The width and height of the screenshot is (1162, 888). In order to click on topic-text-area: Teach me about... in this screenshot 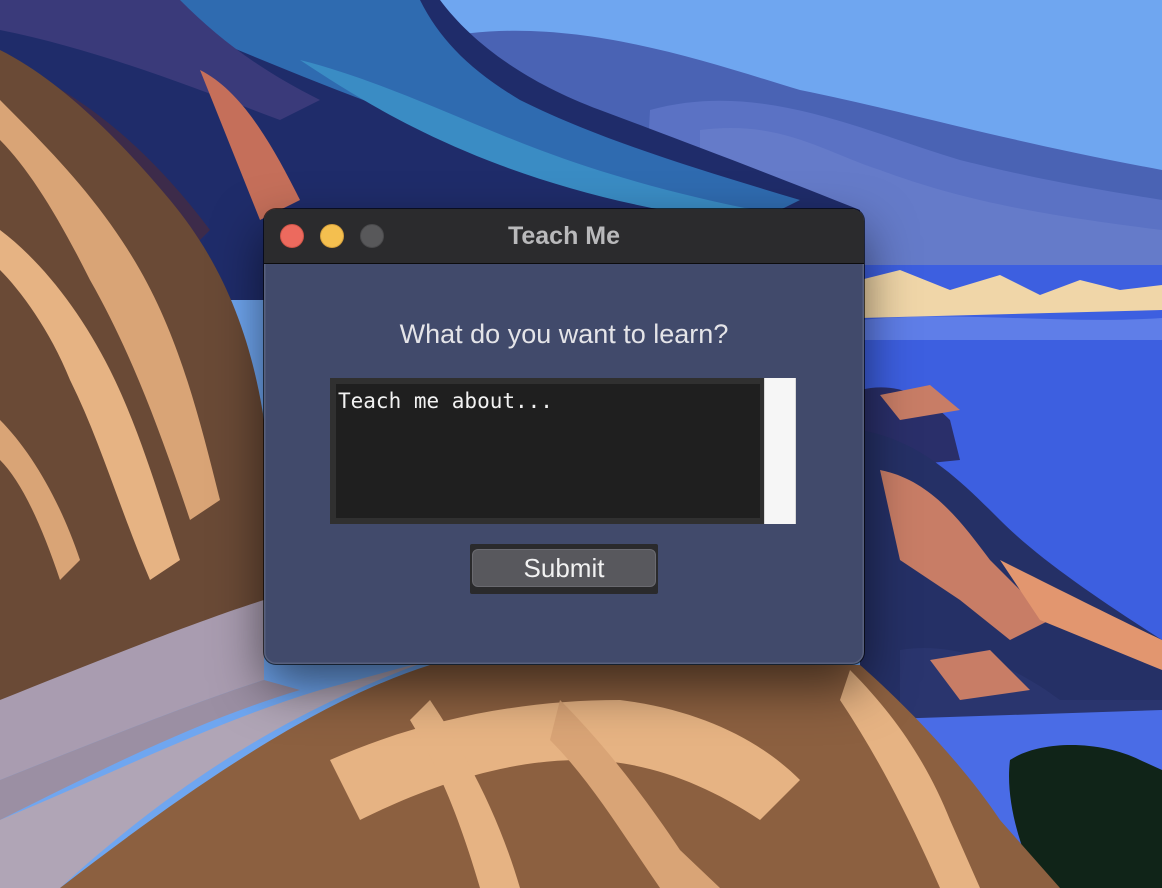, I will do `click(548, 451)`.